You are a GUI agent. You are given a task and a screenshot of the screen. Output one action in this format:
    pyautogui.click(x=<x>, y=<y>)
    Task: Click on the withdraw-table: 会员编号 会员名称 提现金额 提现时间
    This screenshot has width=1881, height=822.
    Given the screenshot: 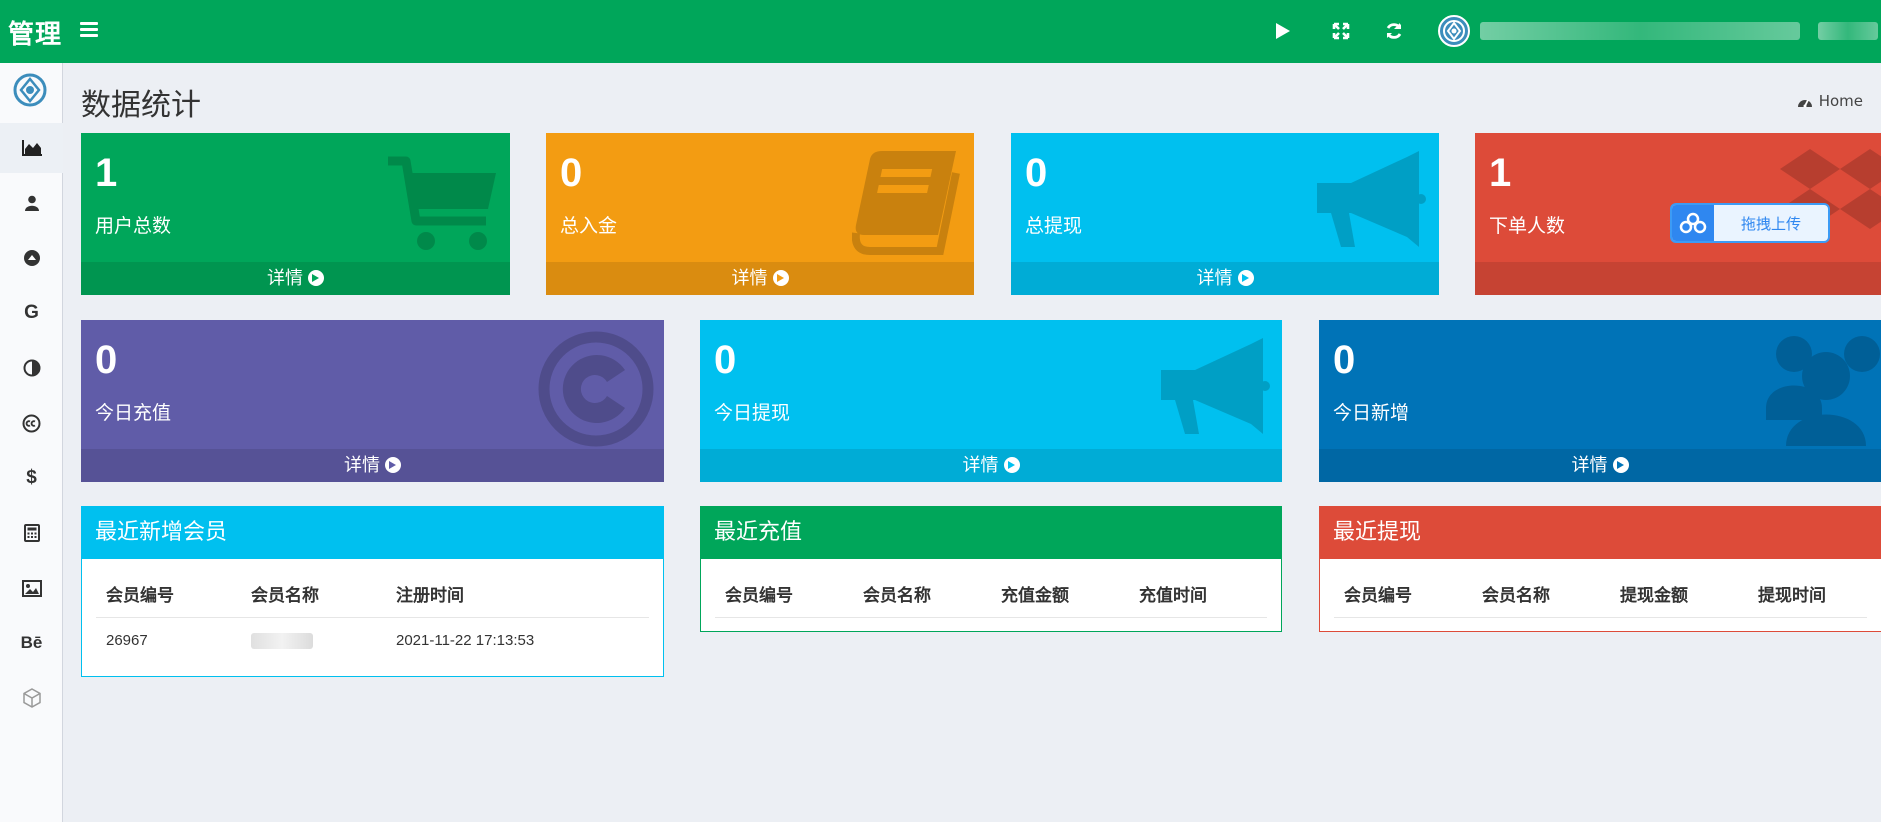 What is the action you would take?
    pyautogui.click(x=1600, y=594)
    